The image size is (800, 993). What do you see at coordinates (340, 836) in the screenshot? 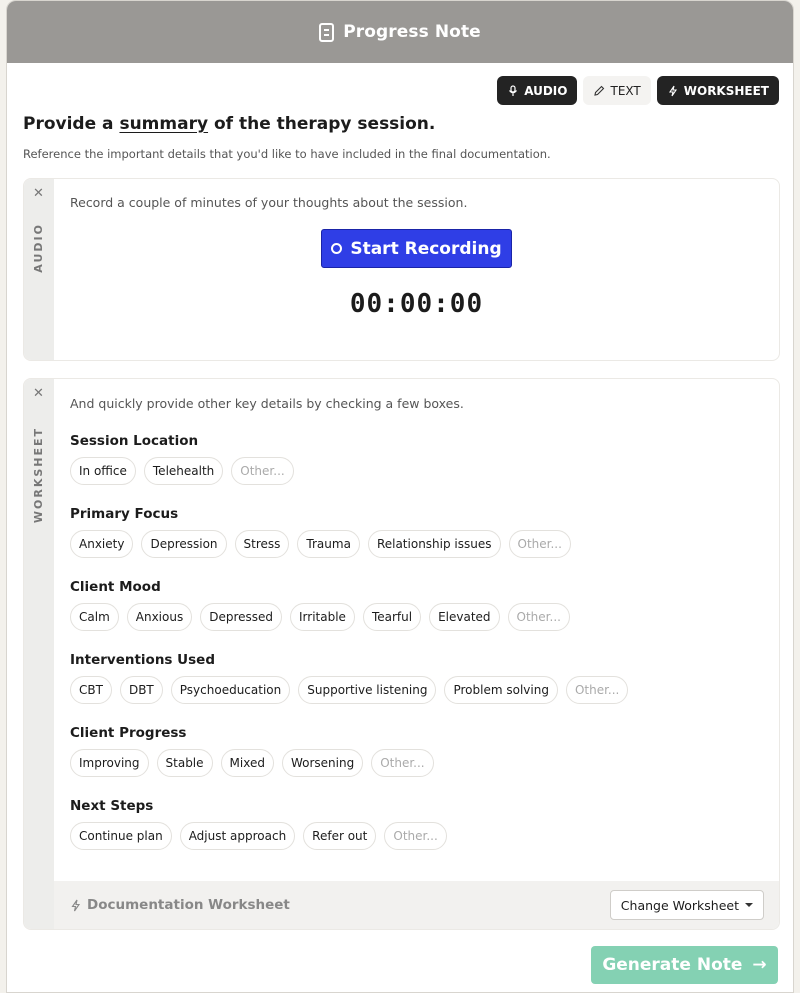
I see `option-chip: Refer out` at bounding box center [340, 836].